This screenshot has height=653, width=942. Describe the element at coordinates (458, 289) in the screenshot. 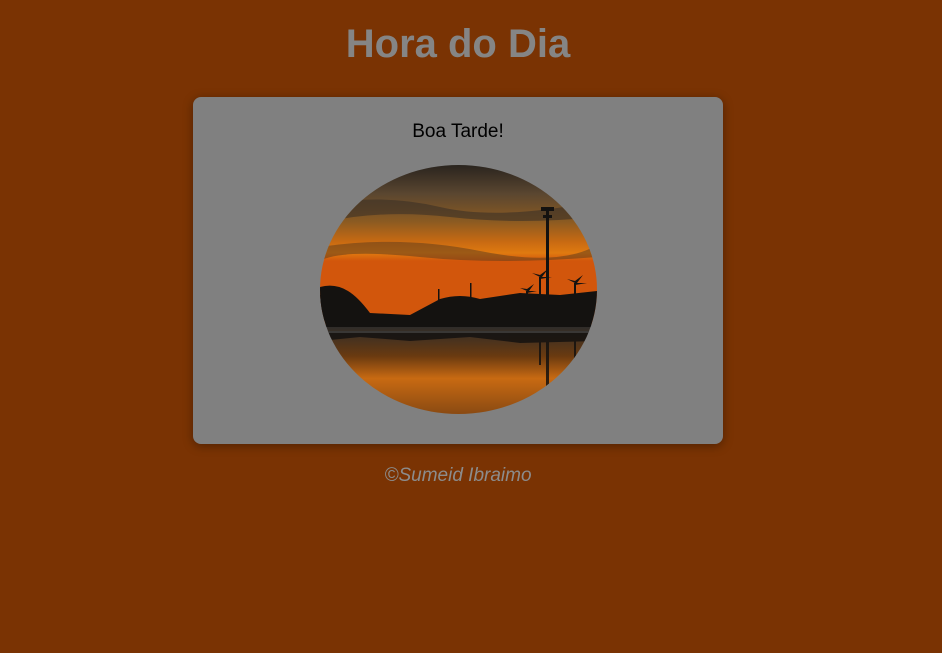

I see `sunset-photo` at that location.